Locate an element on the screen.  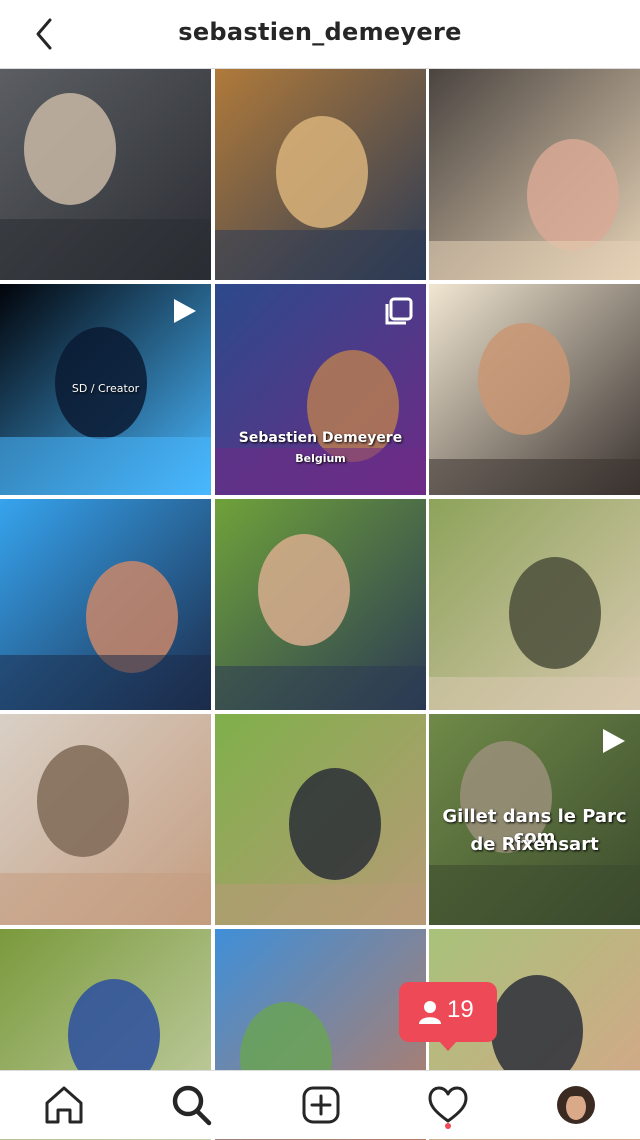
post-subcaption-overlay: Belgium is located at coordinates (320, 458).